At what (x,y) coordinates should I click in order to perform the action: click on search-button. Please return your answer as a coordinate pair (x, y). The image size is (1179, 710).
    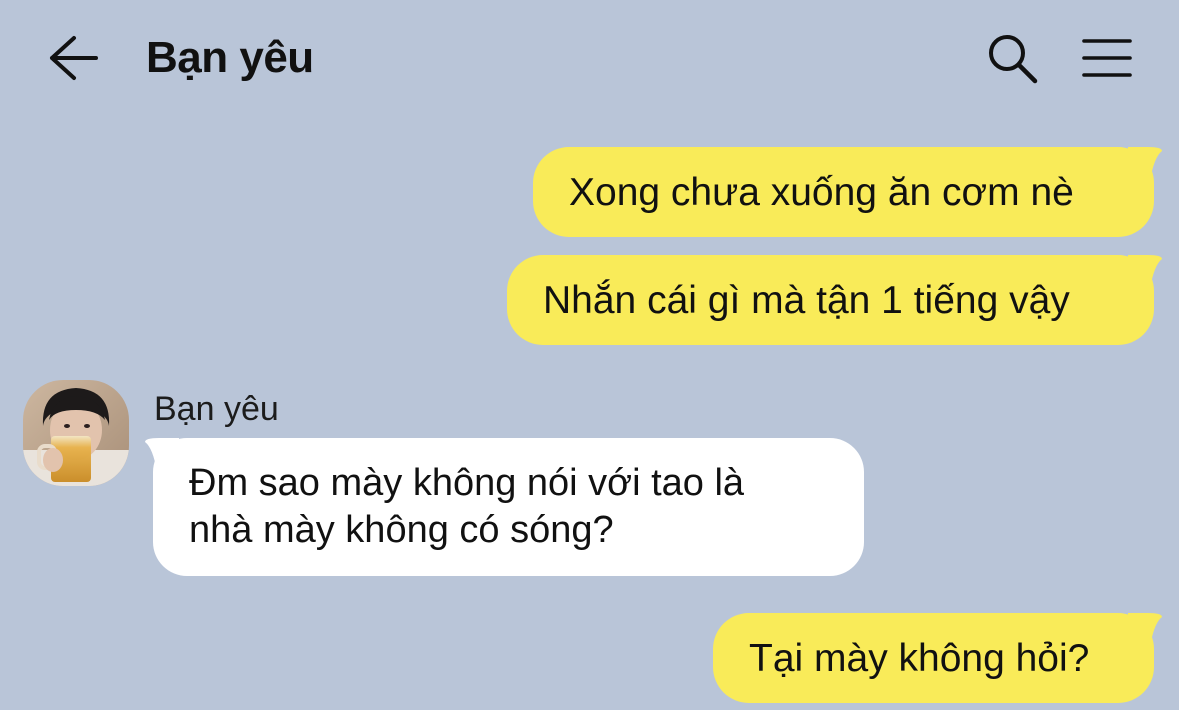
    Looking at the image, I should click on (1012, 58).